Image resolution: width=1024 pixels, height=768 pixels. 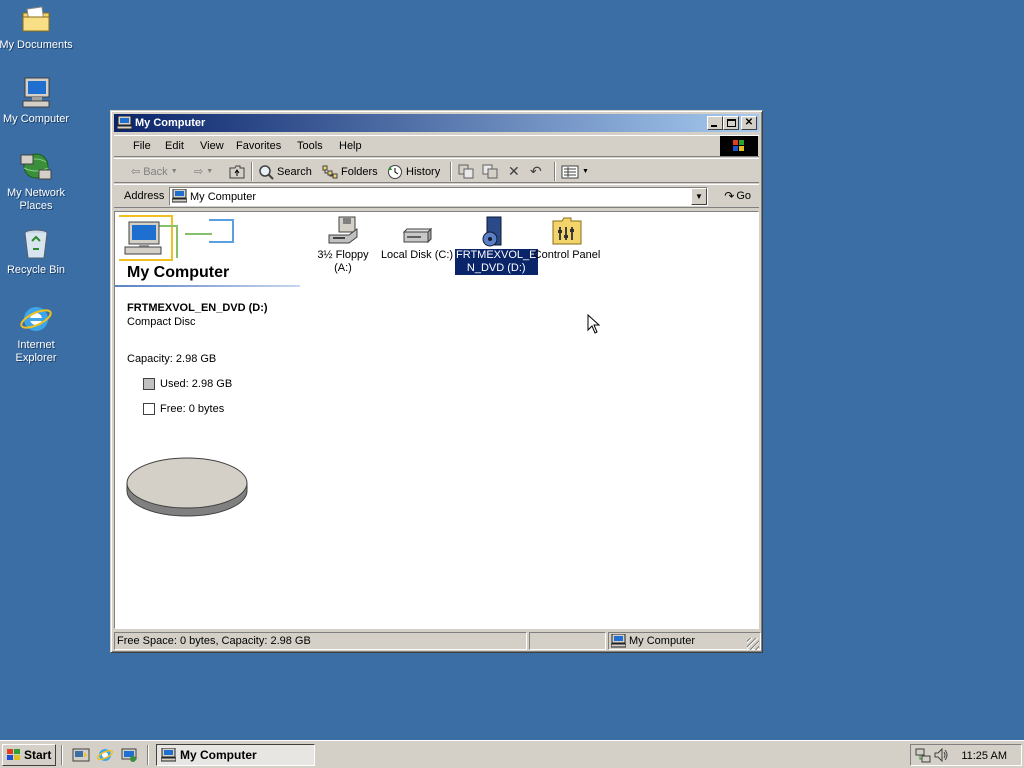 I want to click on maximize-icon, so click(x=731, y=123).